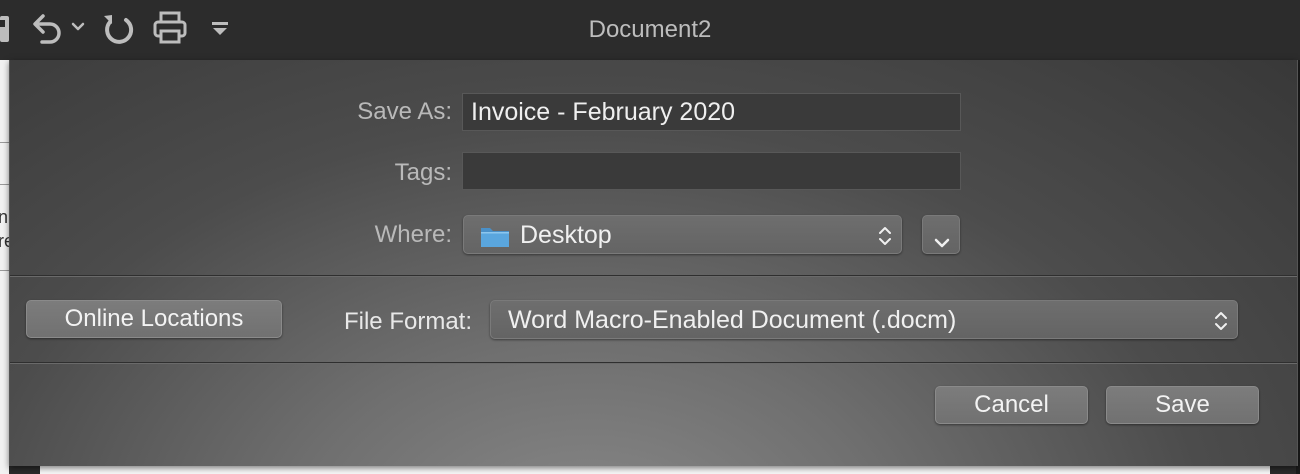  Describe the element at coordinates (413, 234) in the screenshot. I see `where-label: Where:` at that location.